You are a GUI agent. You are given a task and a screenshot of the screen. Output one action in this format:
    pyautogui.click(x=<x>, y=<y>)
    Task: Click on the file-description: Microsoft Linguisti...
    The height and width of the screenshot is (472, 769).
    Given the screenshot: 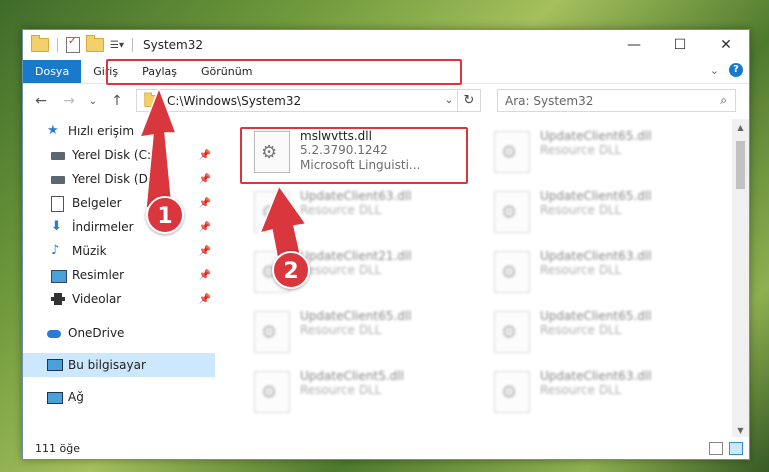 What is the action you would take?
    pyautogui.click(x=360, y=165)
    